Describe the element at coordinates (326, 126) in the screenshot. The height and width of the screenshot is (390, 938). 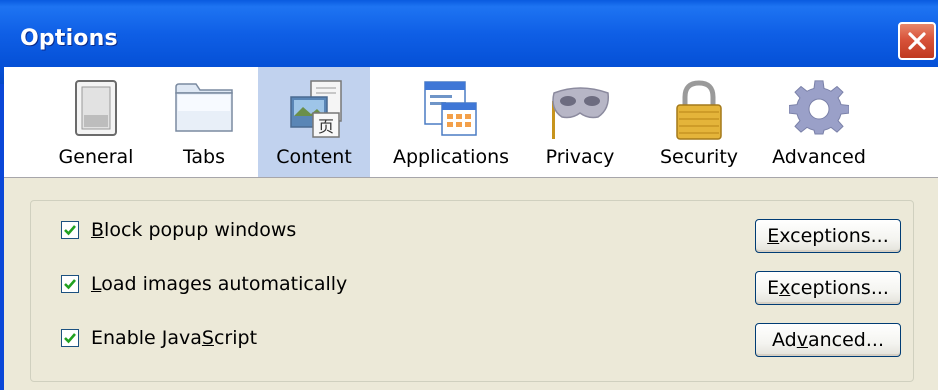
I see `svg-text: 页` at that location.